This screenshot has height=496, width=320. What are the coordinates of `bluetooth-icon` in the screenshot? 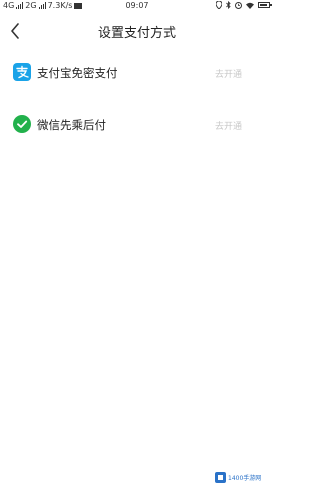 It's located at (228, 5).